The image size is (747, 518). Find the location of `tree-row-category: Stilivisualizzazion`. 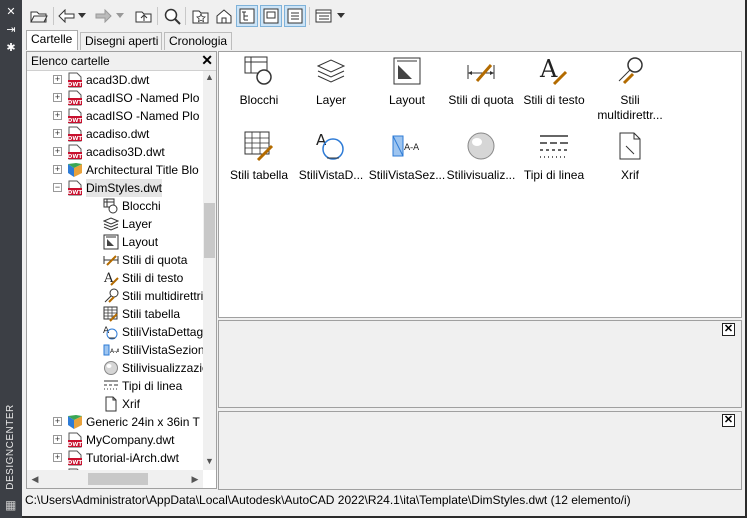

tree-row-category: Stilivisualizzazion is located at coordinates (115, 368).